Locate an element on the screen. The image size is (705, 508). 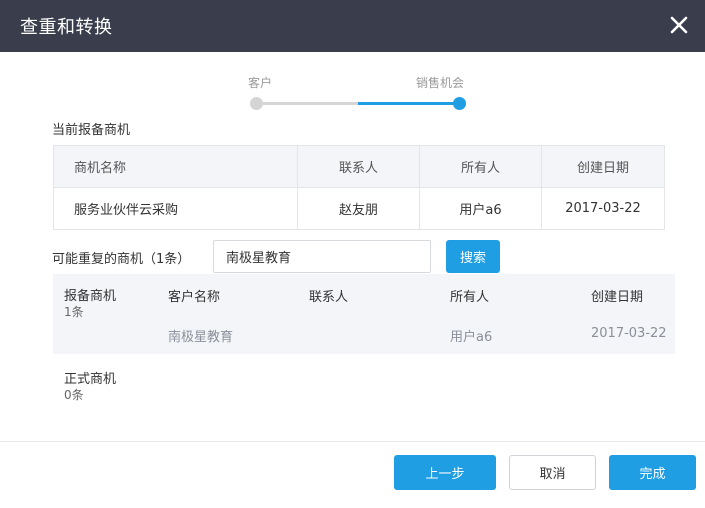
table-row: 服务业伙伴云采购 赵友朋 用户a6 2017-03-22 is located at coordinates (359, 208).